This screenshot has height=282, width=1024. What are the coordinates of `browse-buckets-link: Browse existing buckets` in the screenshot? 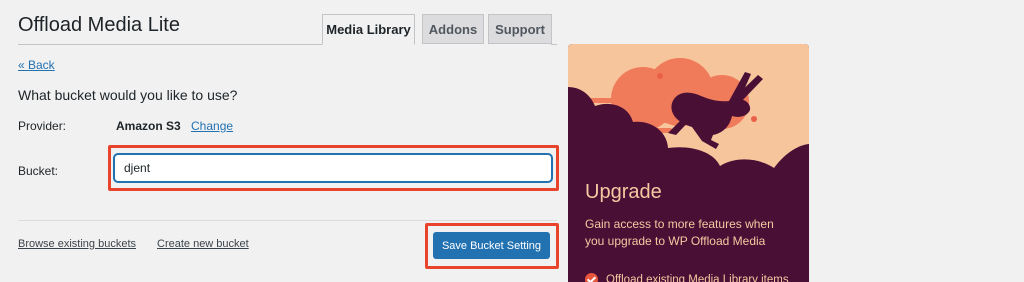 It's located at (77, 244).